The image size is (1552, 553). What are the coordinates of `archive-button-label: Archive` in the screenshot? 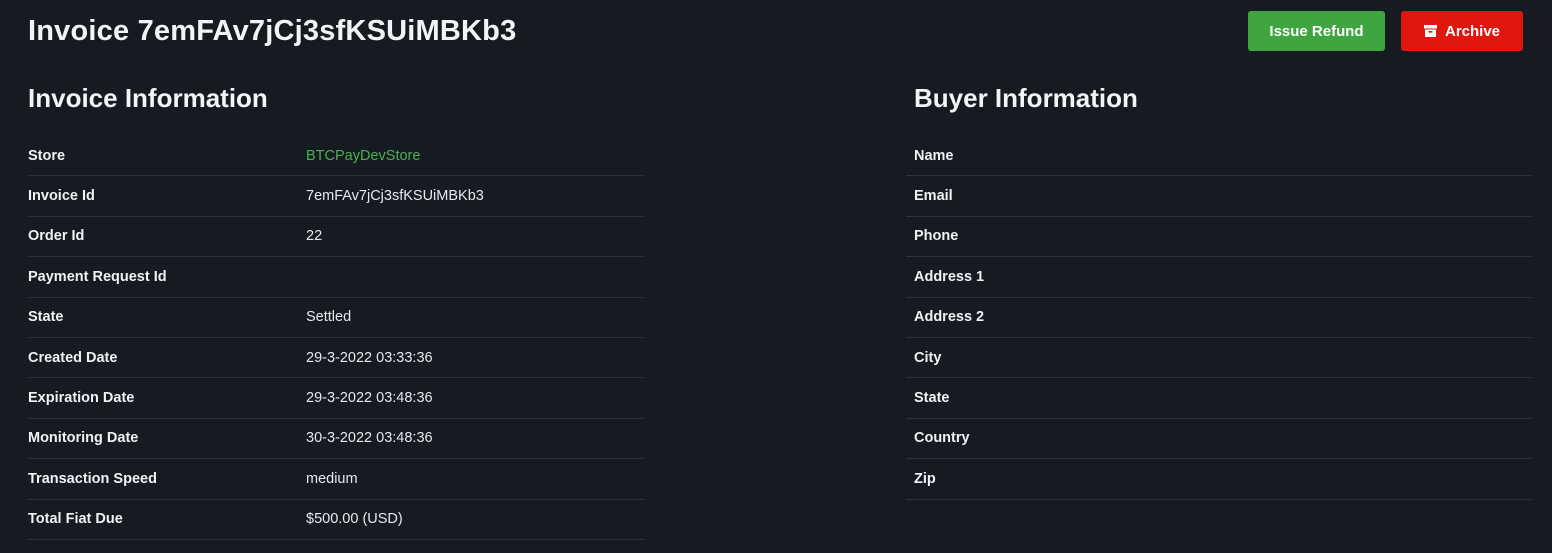 It's located at (1472, 31).